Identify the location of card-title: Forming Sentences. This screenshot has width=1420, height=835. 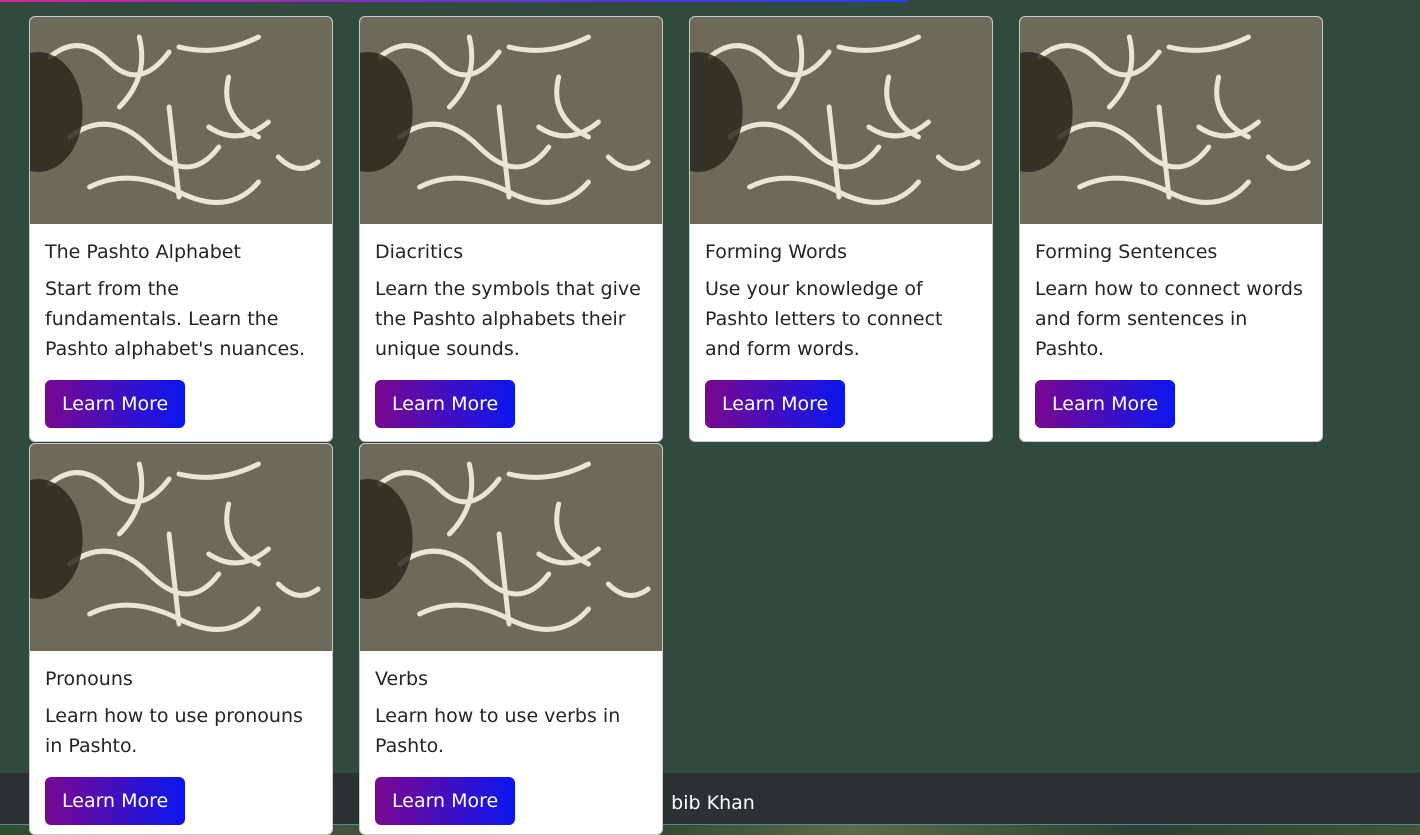
(1126, 252).